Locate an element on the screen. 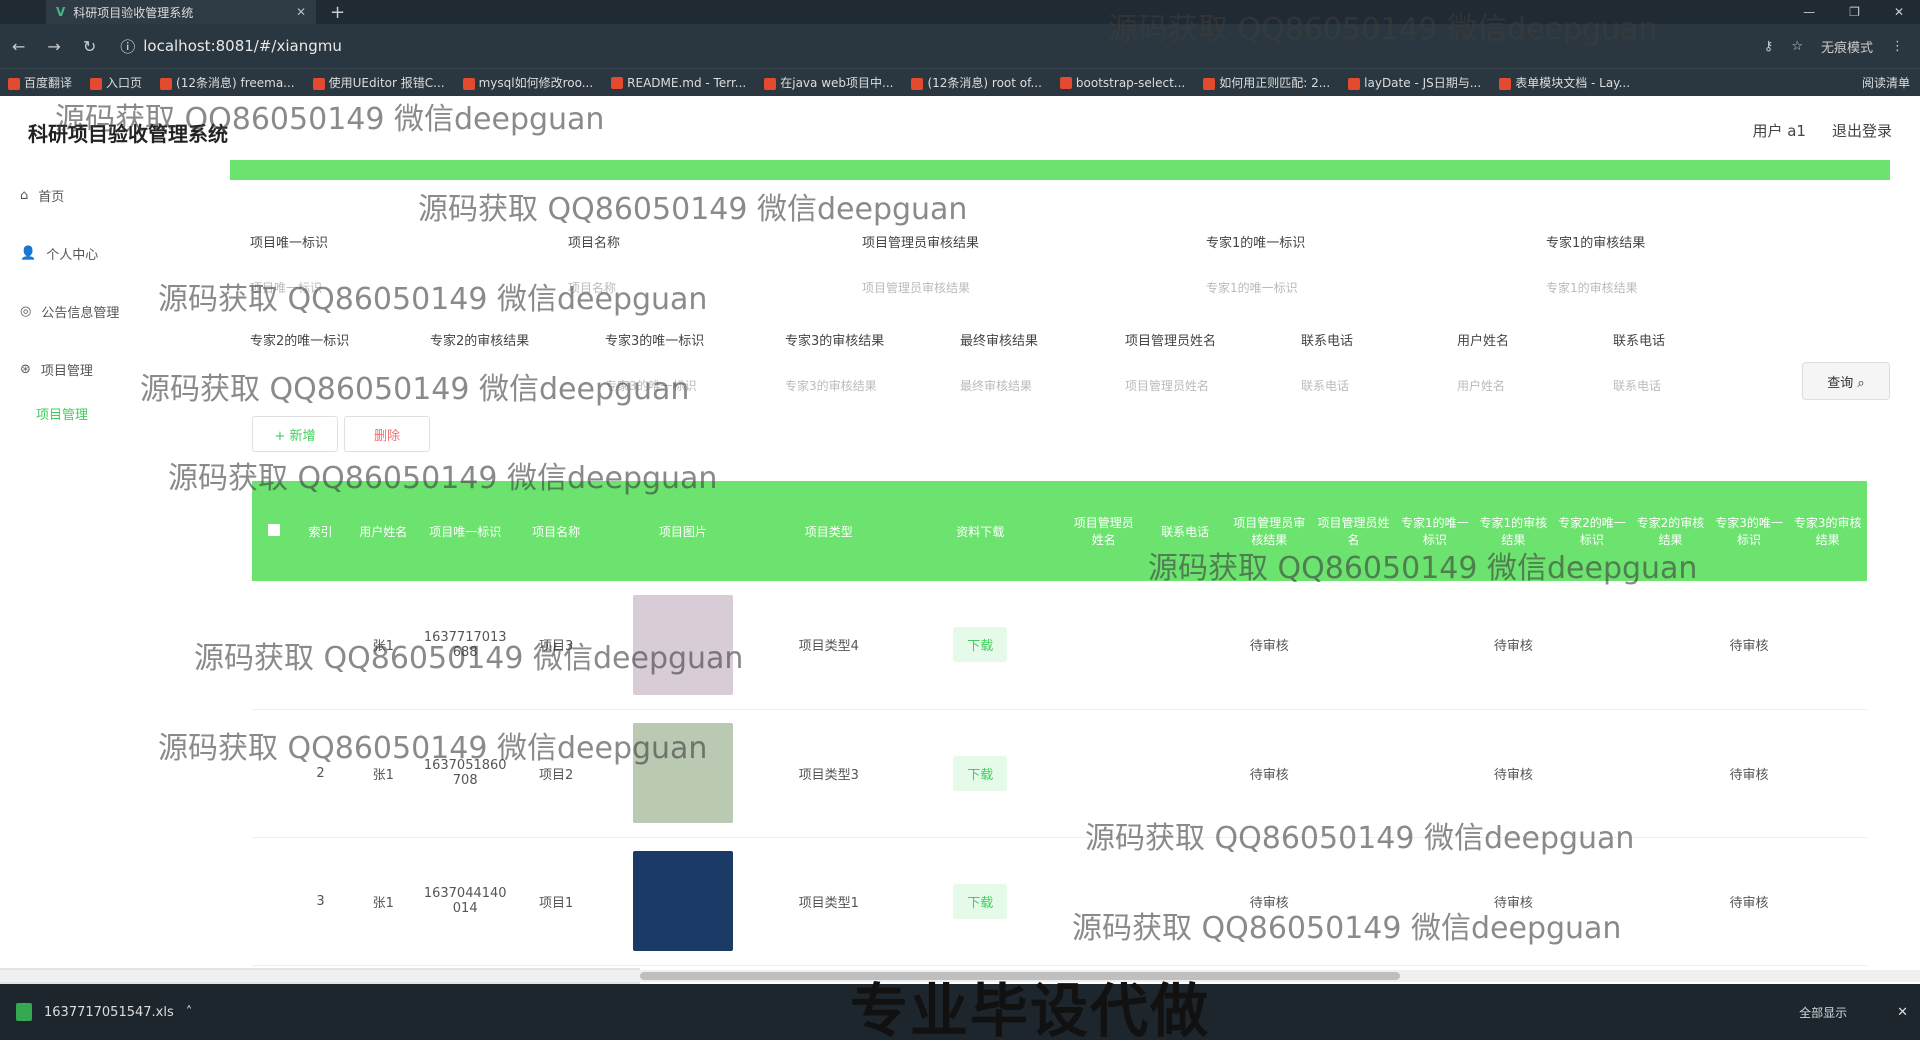  header-banner is located at coordinates (1060, 170).